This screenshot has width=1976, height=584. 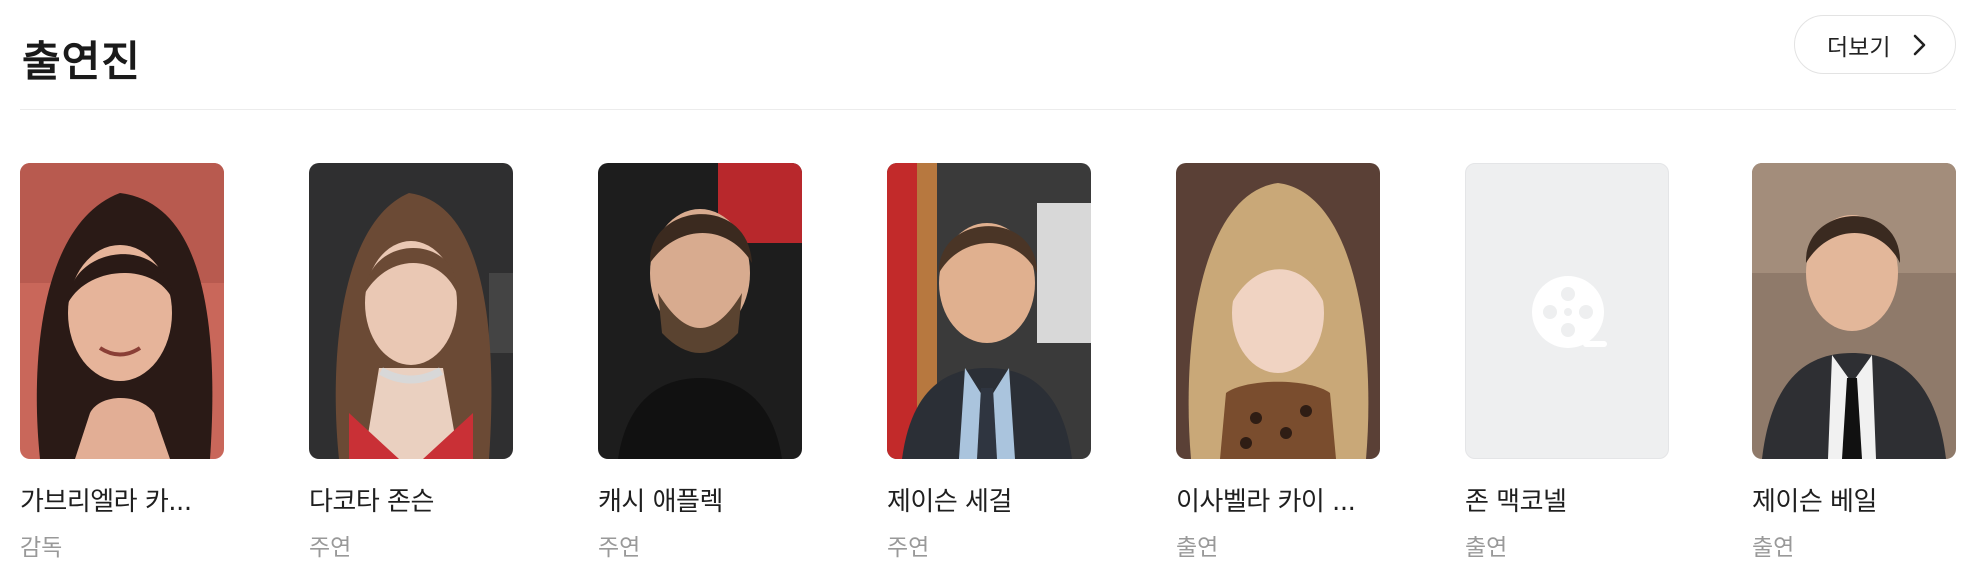 I want to click on chevron-right-icon, so click(x=1919, y=45).